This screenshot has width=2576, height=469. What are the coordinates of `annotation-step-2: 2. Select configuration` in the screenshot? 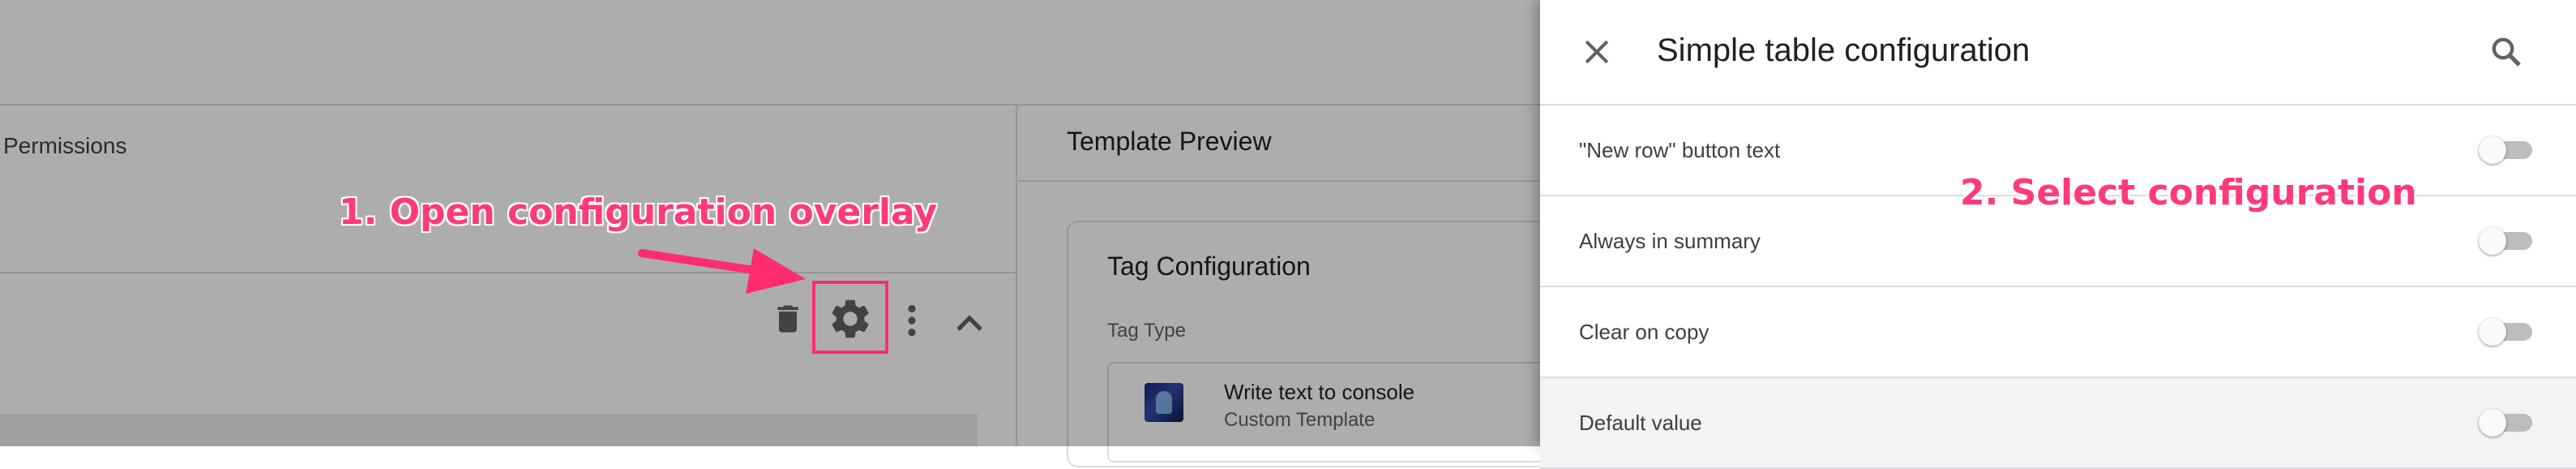 It's located at (2188, 192).